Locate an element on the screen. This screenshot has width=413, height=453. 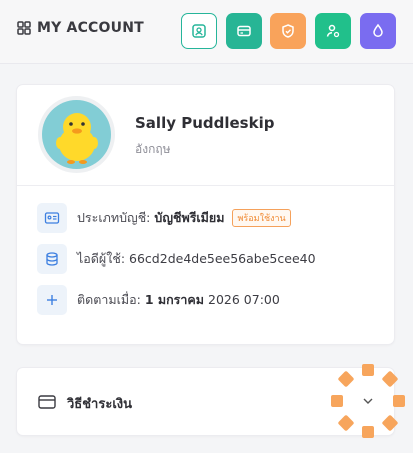
follow-label: ติดตามเมื่อ: is located at coordinates (109, 299).